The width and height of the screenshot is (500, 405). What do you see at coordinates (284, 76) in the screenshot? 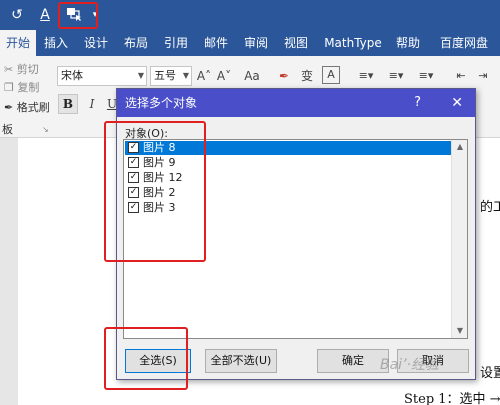
I see `clear-format-icon: ✒` at bounding box center [284, 76].